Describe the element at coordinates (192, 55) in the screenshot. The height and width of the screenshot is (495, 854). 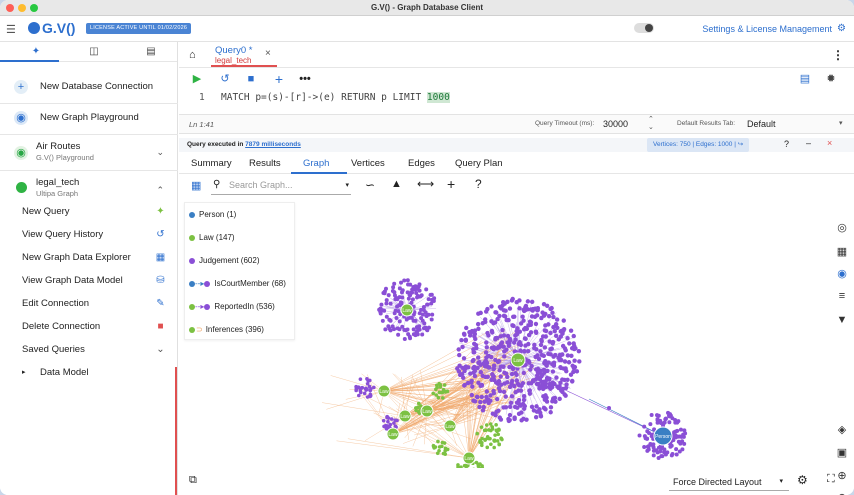
I see `home-icon: ⌂` at that location.